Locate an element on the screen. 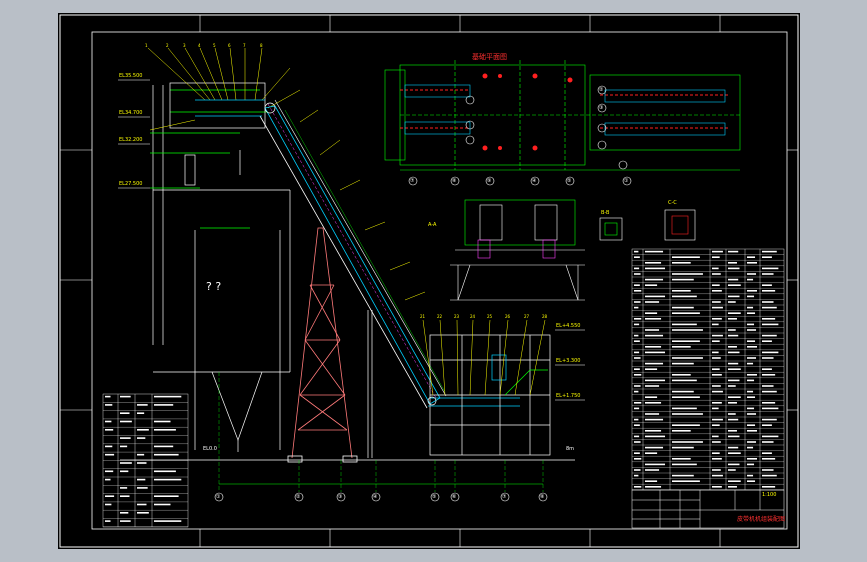  right-dim-label: 8m is located at coordinates (570, 449).